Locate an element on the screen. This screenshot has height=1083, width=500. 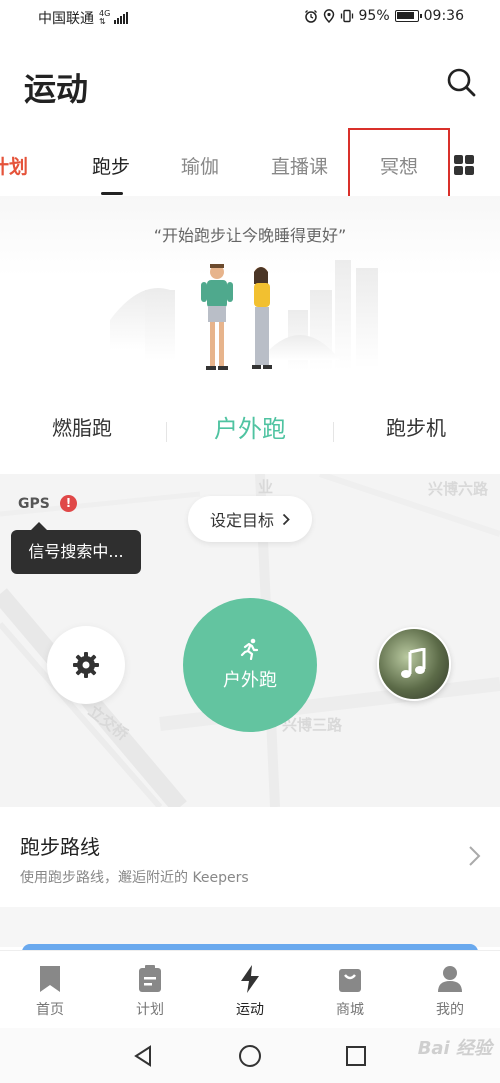
signal-icon is located at coordinates (121, 18).